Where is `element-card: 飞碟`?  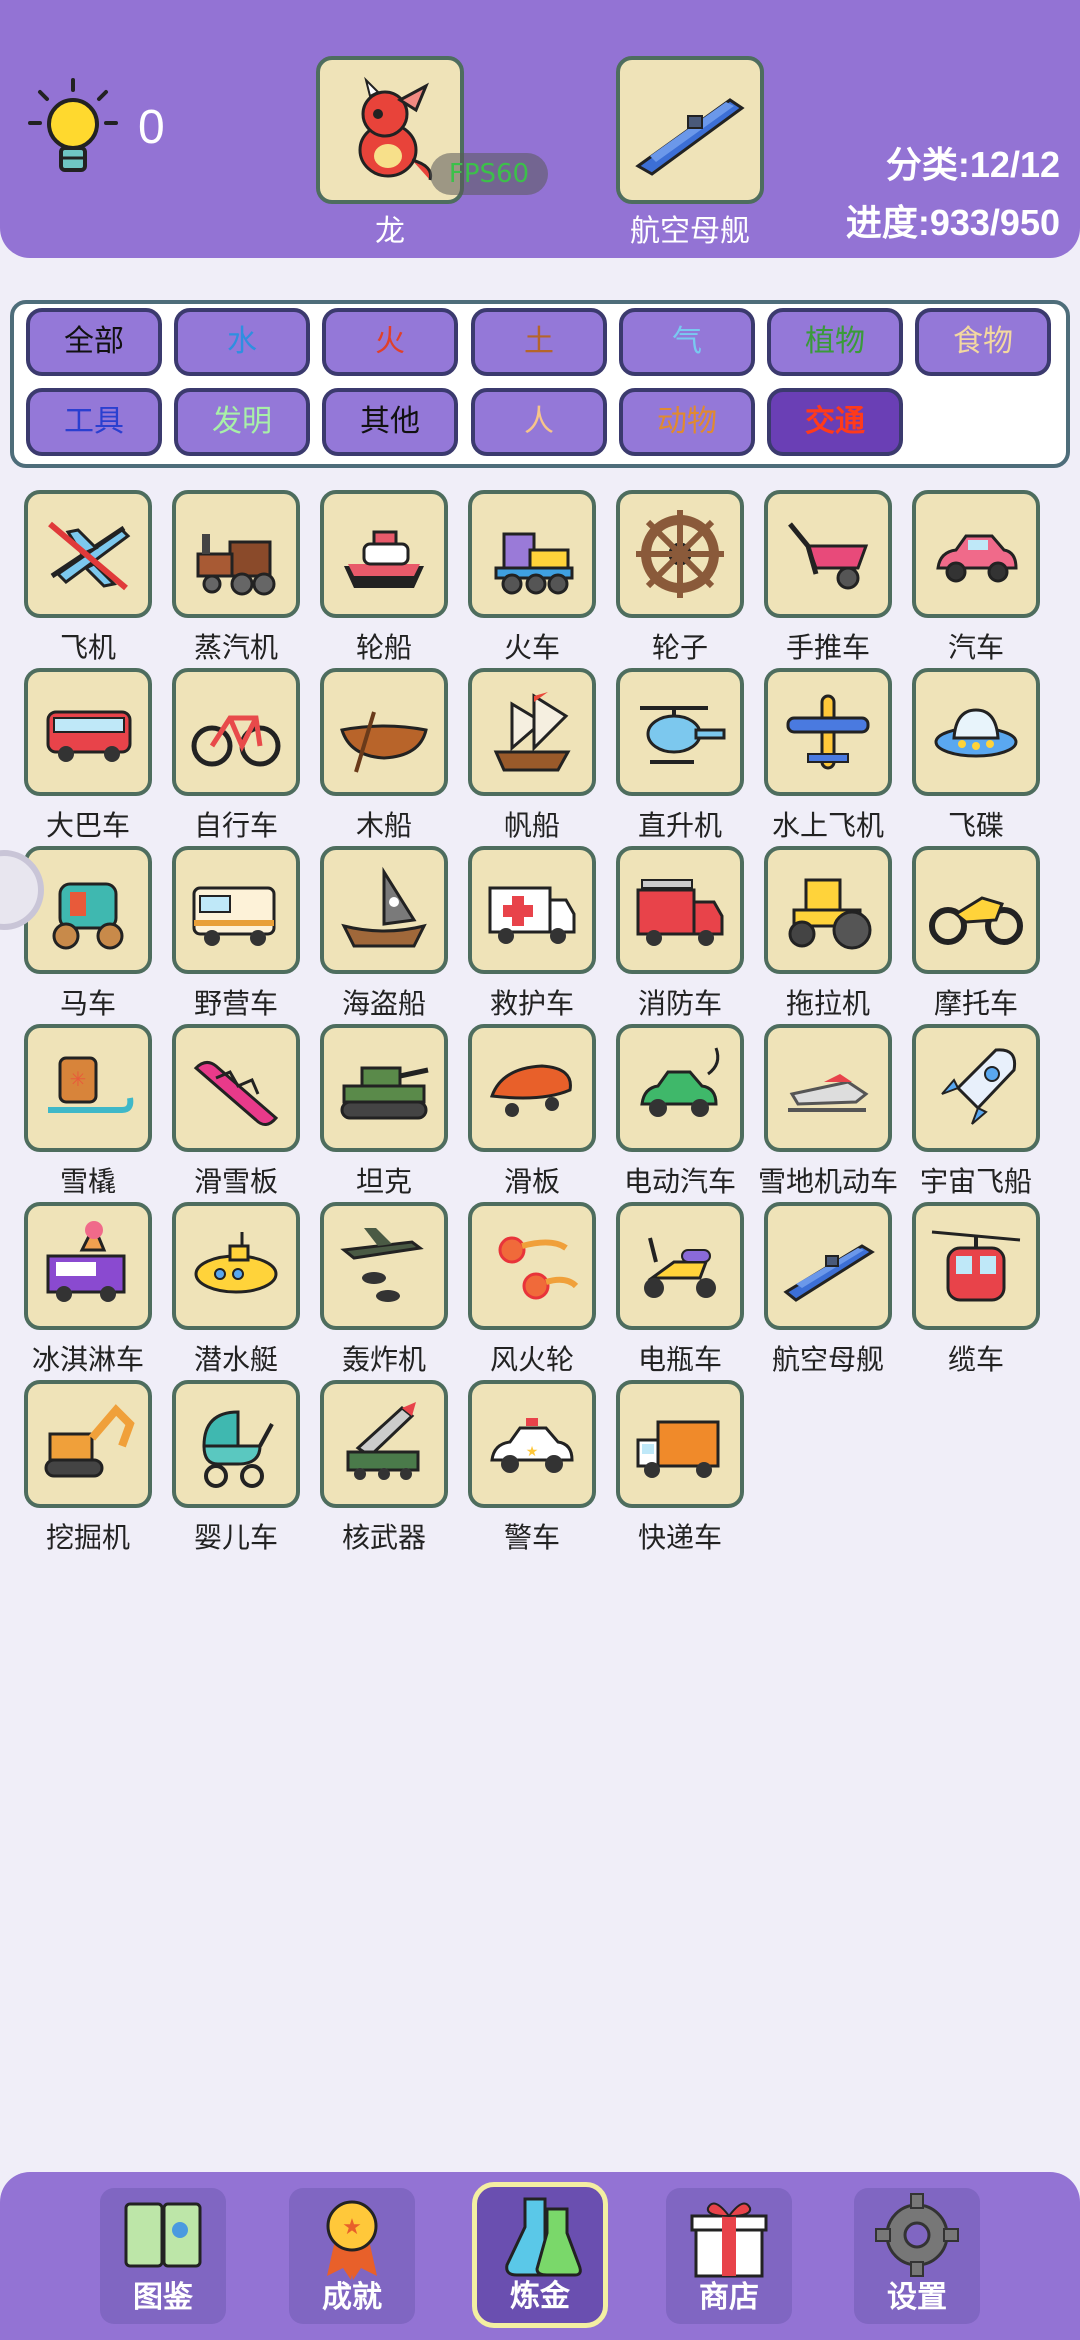
element-card: 飞碟 is located at coordinates (987, 755).